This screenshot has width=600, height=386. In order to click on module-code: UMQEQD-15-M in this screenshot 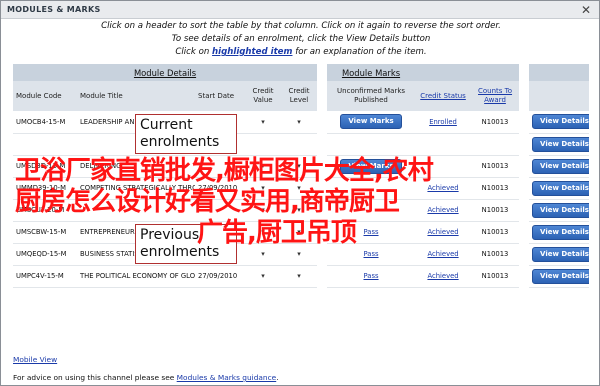, I will do `click(45, 254)`.